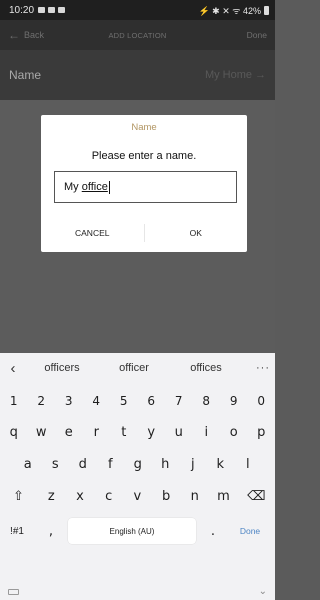  What do you see at coordinates (14, 35) in the screenshot?
I see `back-arrow-icon: ←` at bounding box center [14, 35].